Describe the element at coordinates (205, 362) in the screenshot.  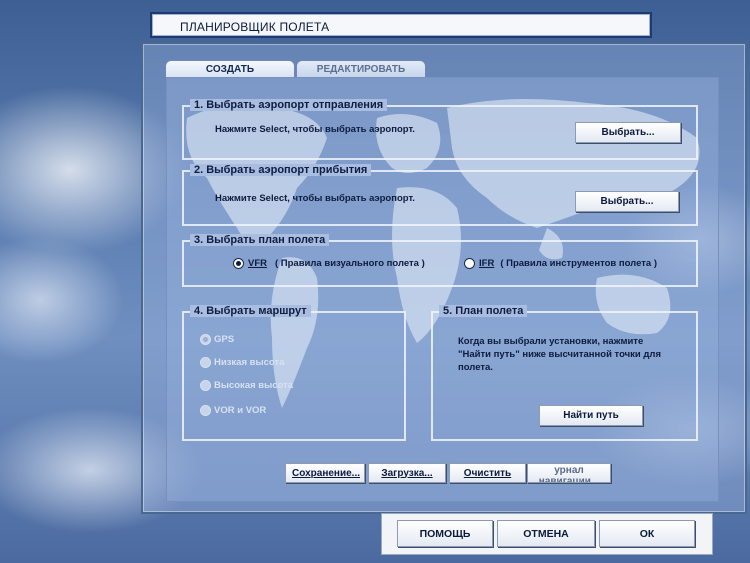
I see `low-altitude-radio` at that location.